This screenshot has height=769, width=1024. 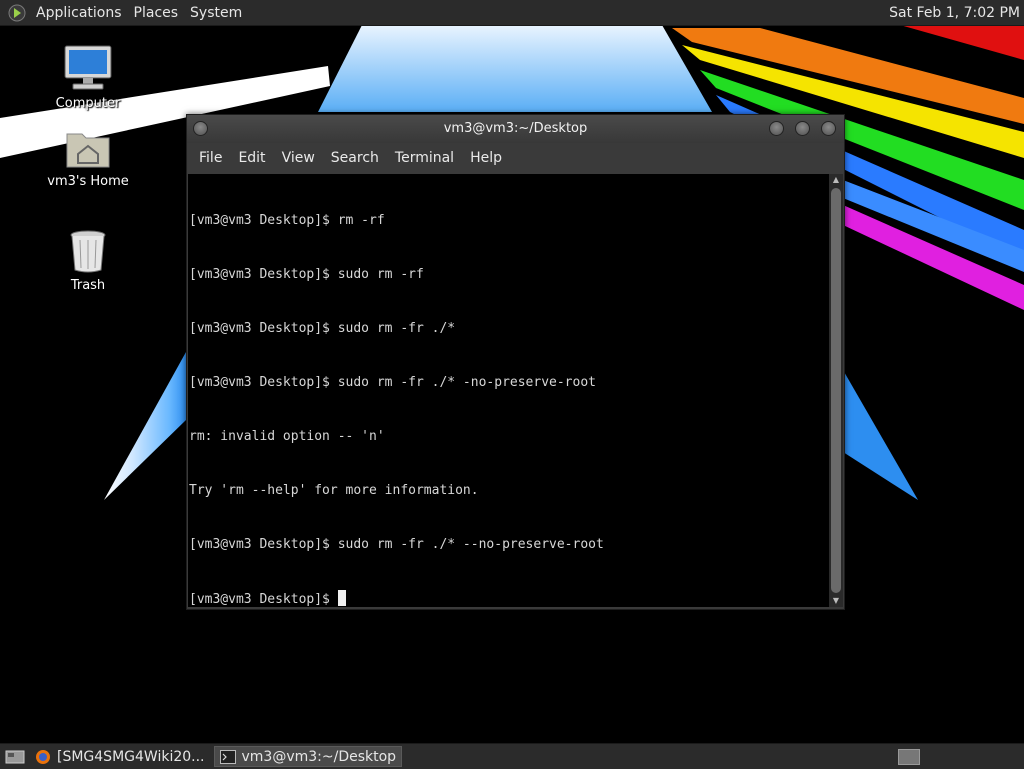 I want to click on text-cursor, so click(x=341, y=598).